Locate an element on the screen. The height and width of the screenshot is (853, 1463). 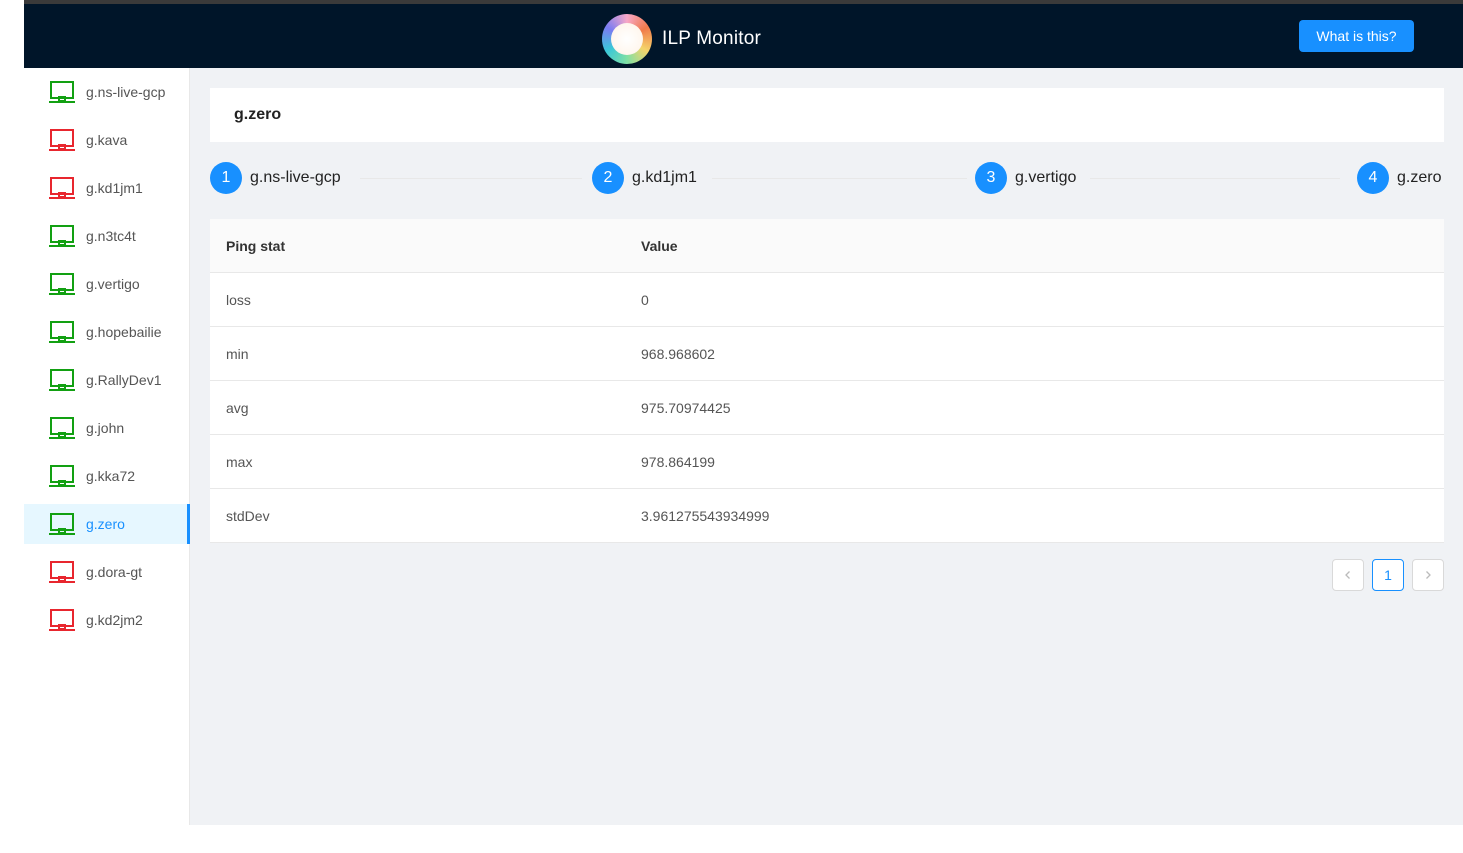
sidebar-item-g-hopebailie: g.hopebailie is located at coordinates (107, 332).